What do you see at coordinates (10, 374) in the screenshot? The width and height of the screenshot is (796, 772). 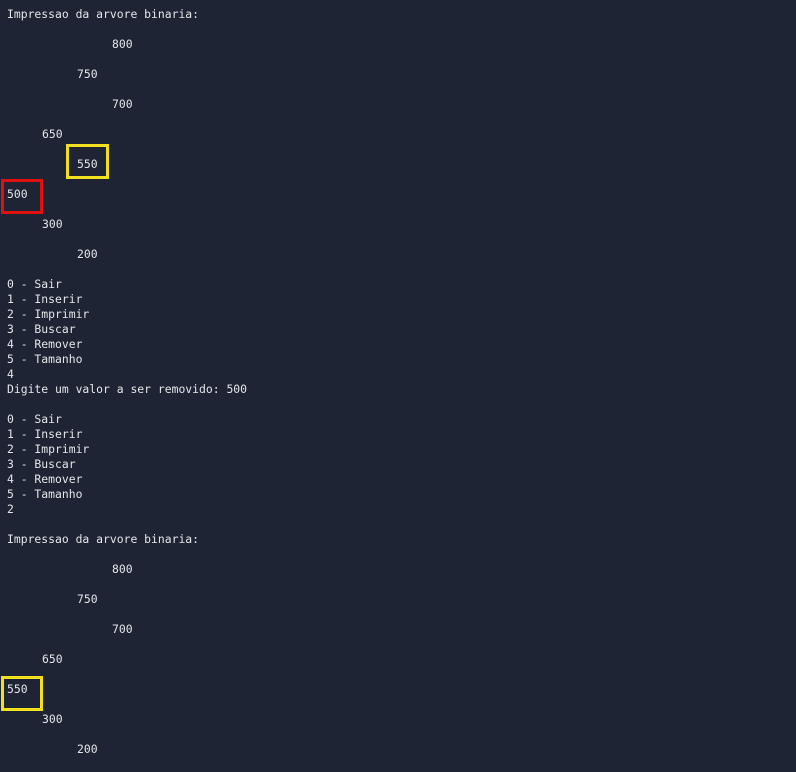 I see `user-input-choice: 4` at bounding box center [10, 374].